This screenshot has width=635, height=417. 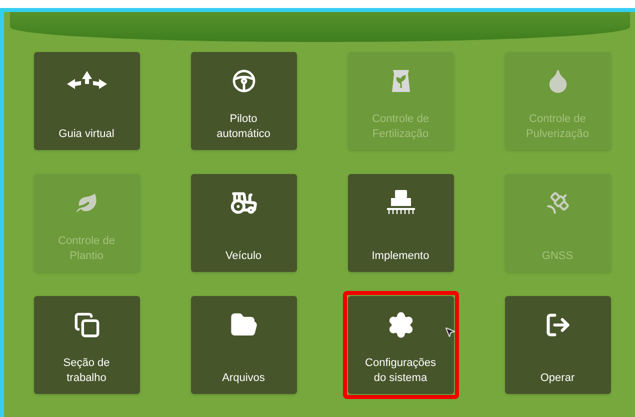 What do you see at coordinates (557, 378) in the screenshot?
I see `tile-label: Operar` at bounding box center [557, 378].